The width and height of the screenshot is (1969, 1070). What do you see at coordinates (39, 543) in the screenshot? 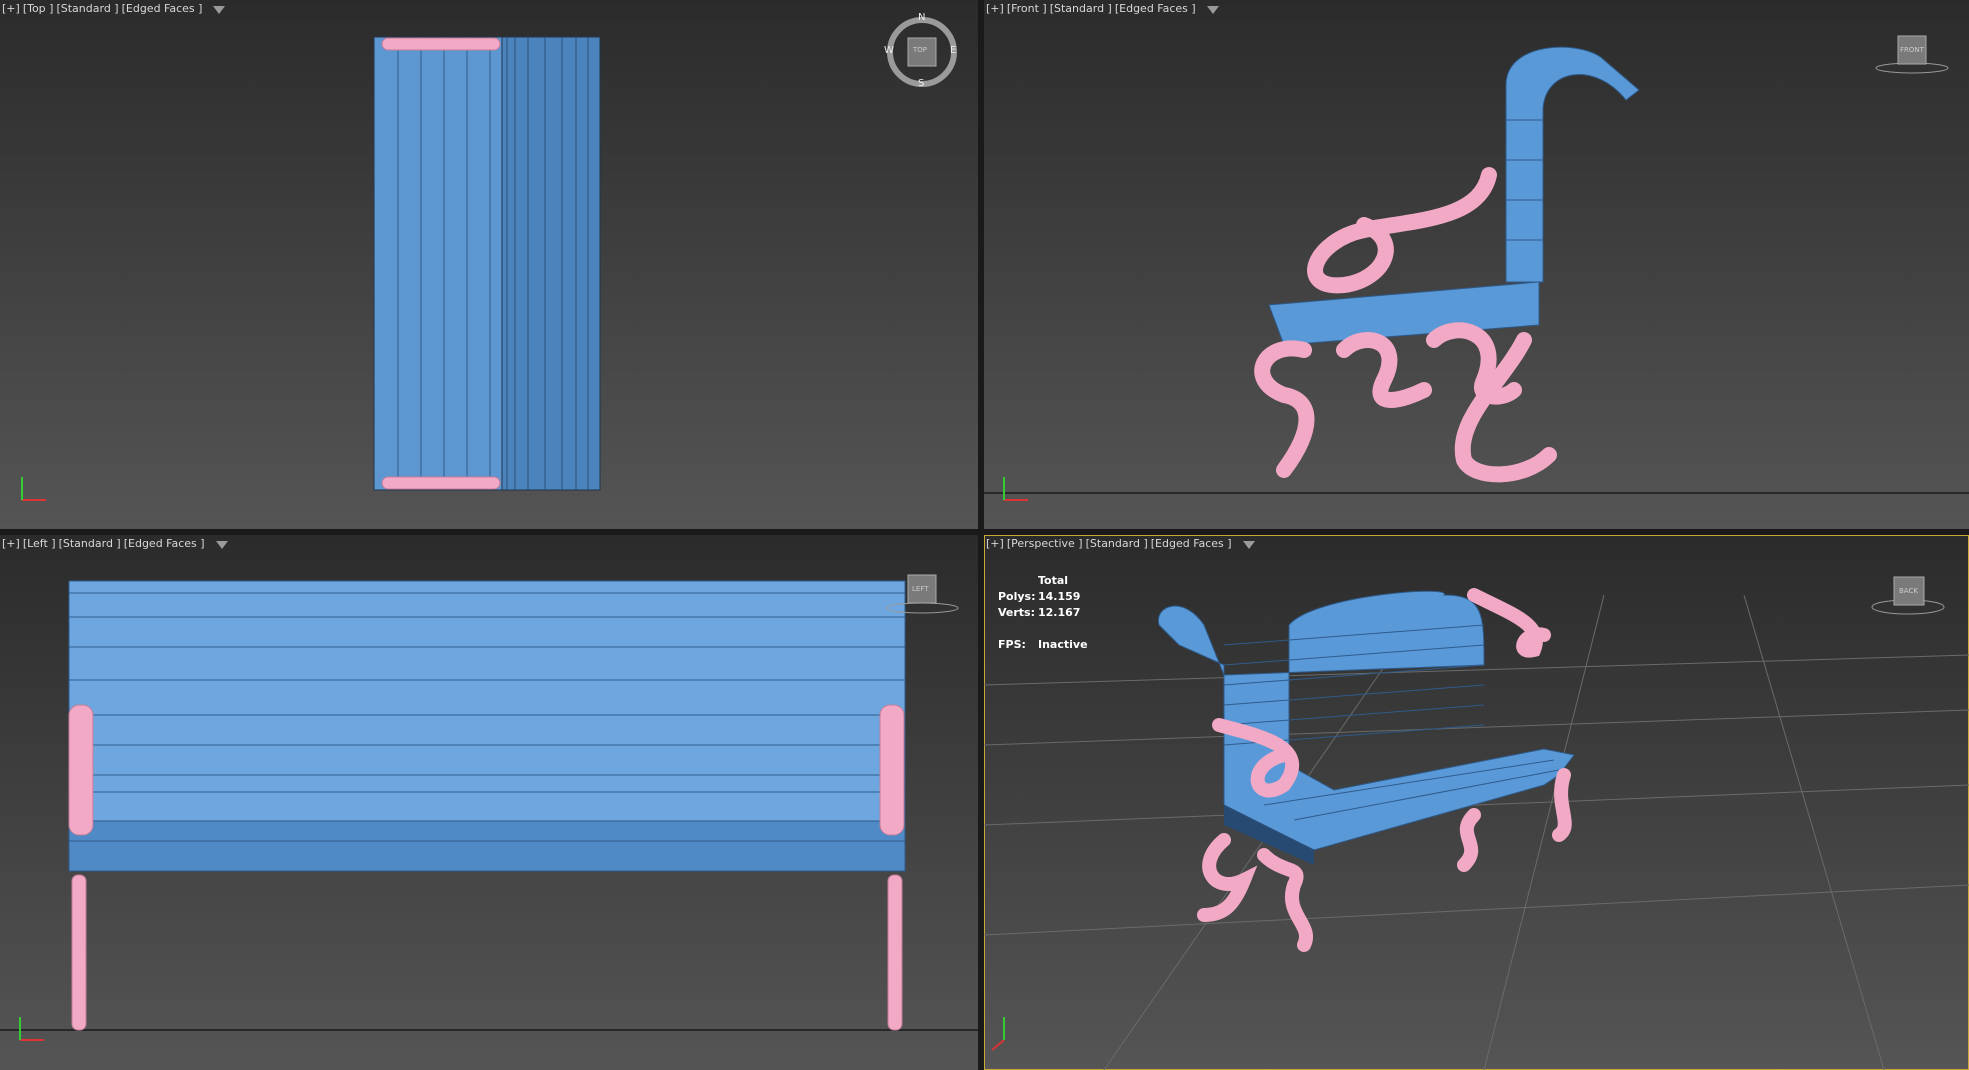
I see `view-type-menu: [Left ]` at bounding box center [39, 543].